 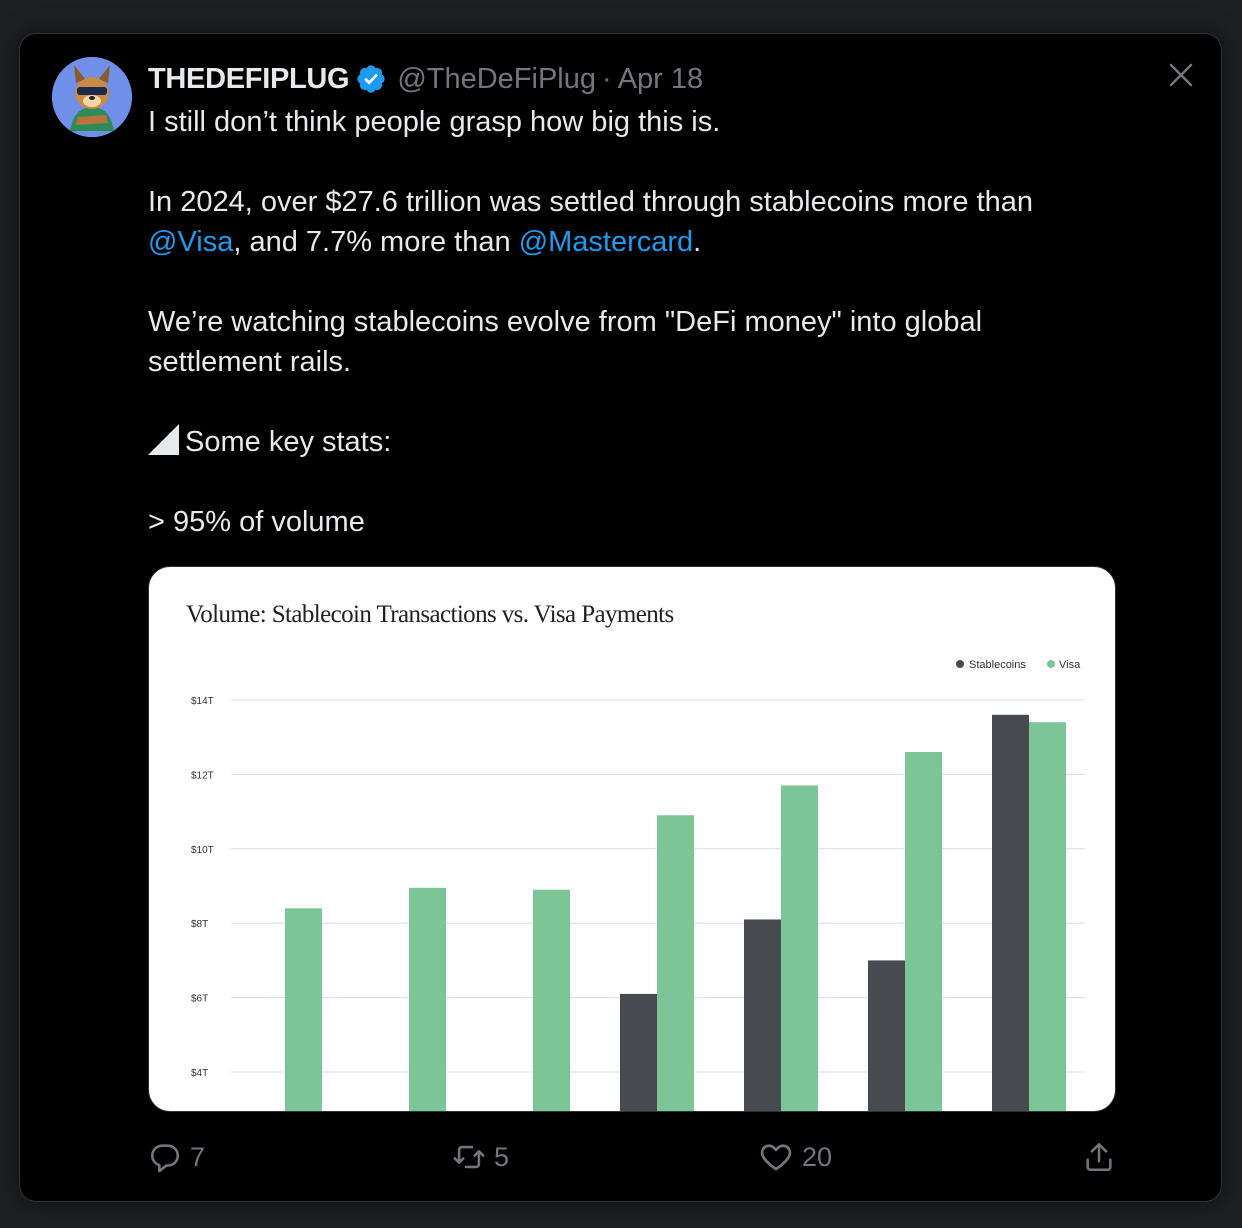 What do you see at coordinates (648, 442) in the screenshot?
I see `tweet-line: Some key stats:` at bounding box center [648, 442].